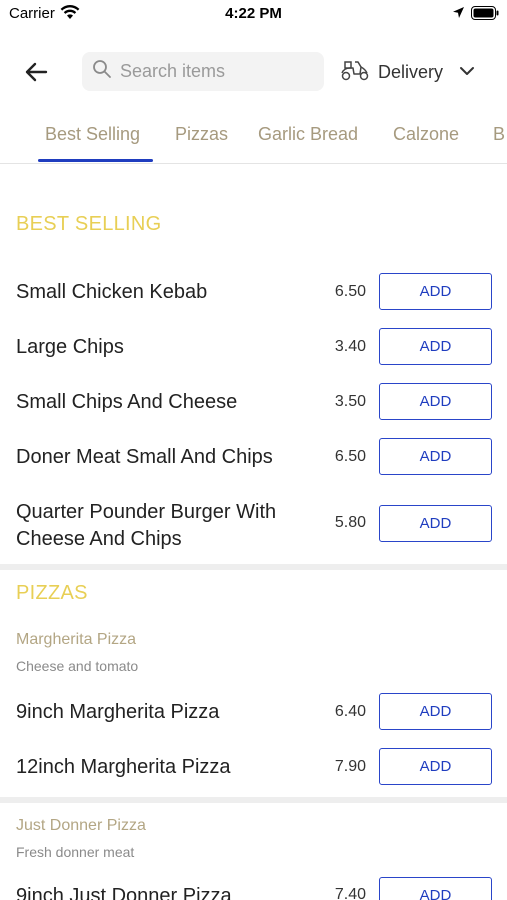  I want to click on tab-garlic-bread: Garlic Bread, so click(308, 134).